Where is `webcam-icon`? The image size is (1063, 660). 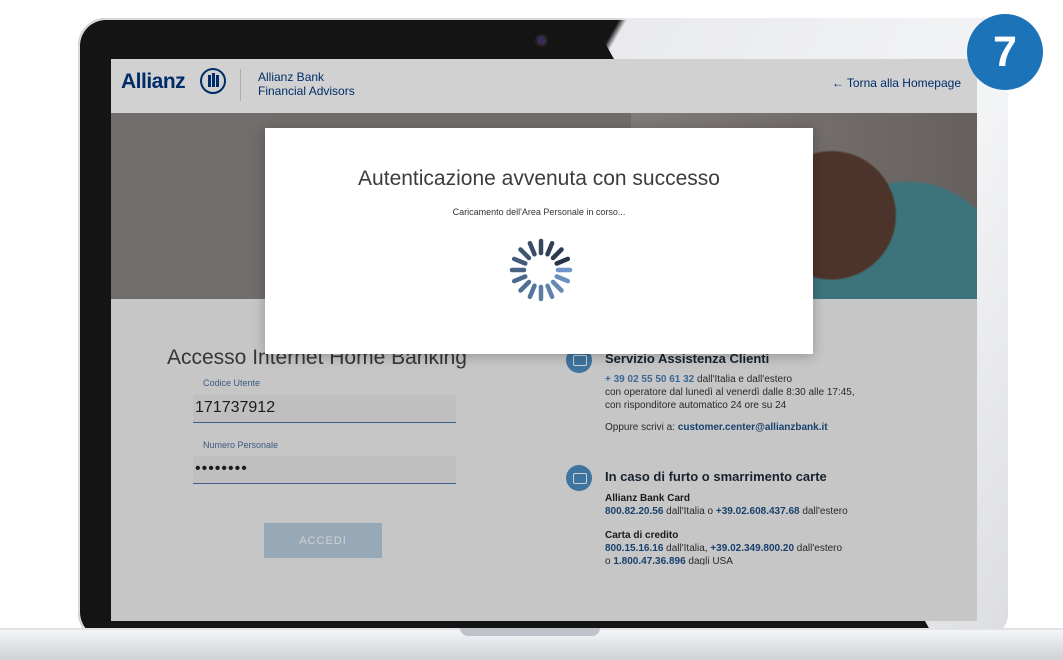 webcam-icon is located at coordinates (541, 40).